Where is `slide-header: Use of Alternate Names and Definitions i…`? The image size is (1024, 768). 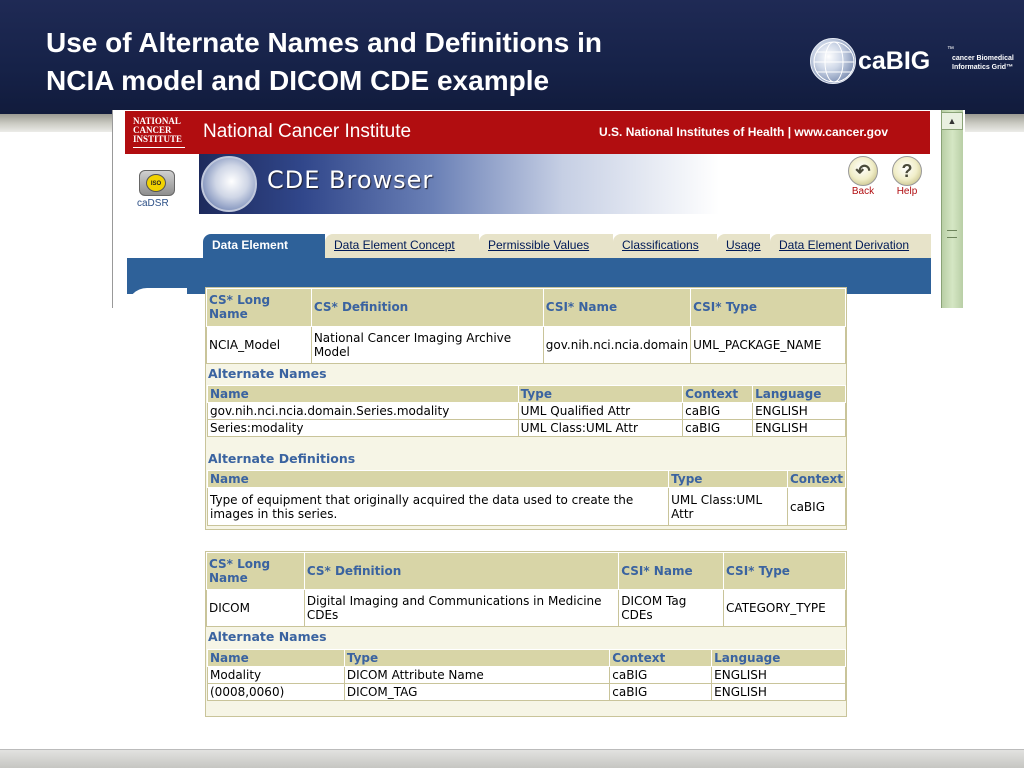 slide-header: Use of Alternate Names and Definitions i… is located at coordinates (512, 57).